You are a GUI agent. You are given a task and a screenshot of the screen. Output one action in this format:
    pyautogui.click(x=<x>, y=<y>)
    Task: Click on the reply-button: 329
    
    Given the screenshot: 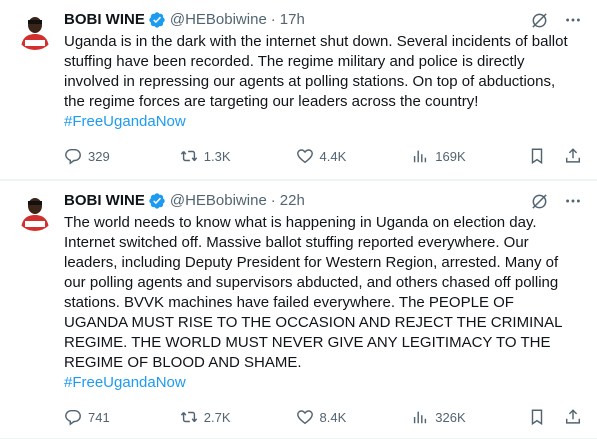 What is the action you would take?
    pyautogui.click(x=94, y=156)
    